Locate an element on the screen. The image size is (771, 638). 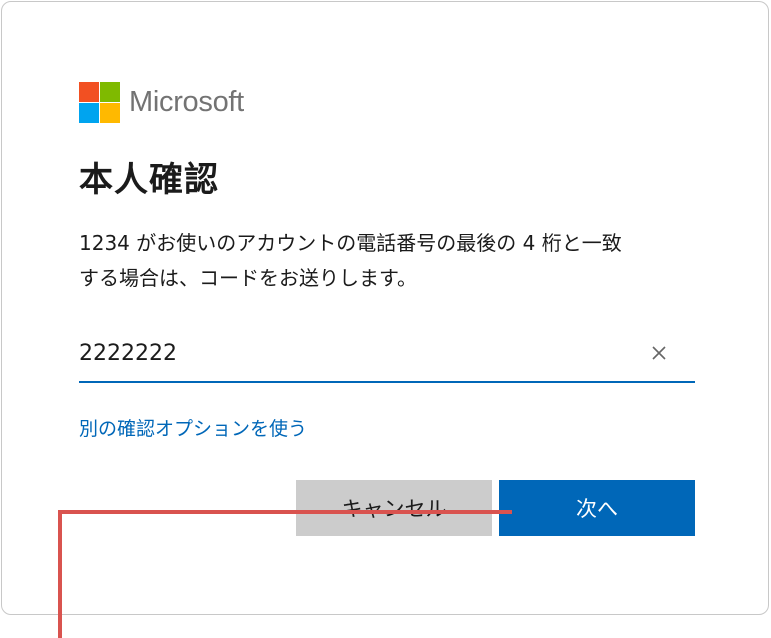
microsoft-logo-icon is located at coordinates (99, 102).